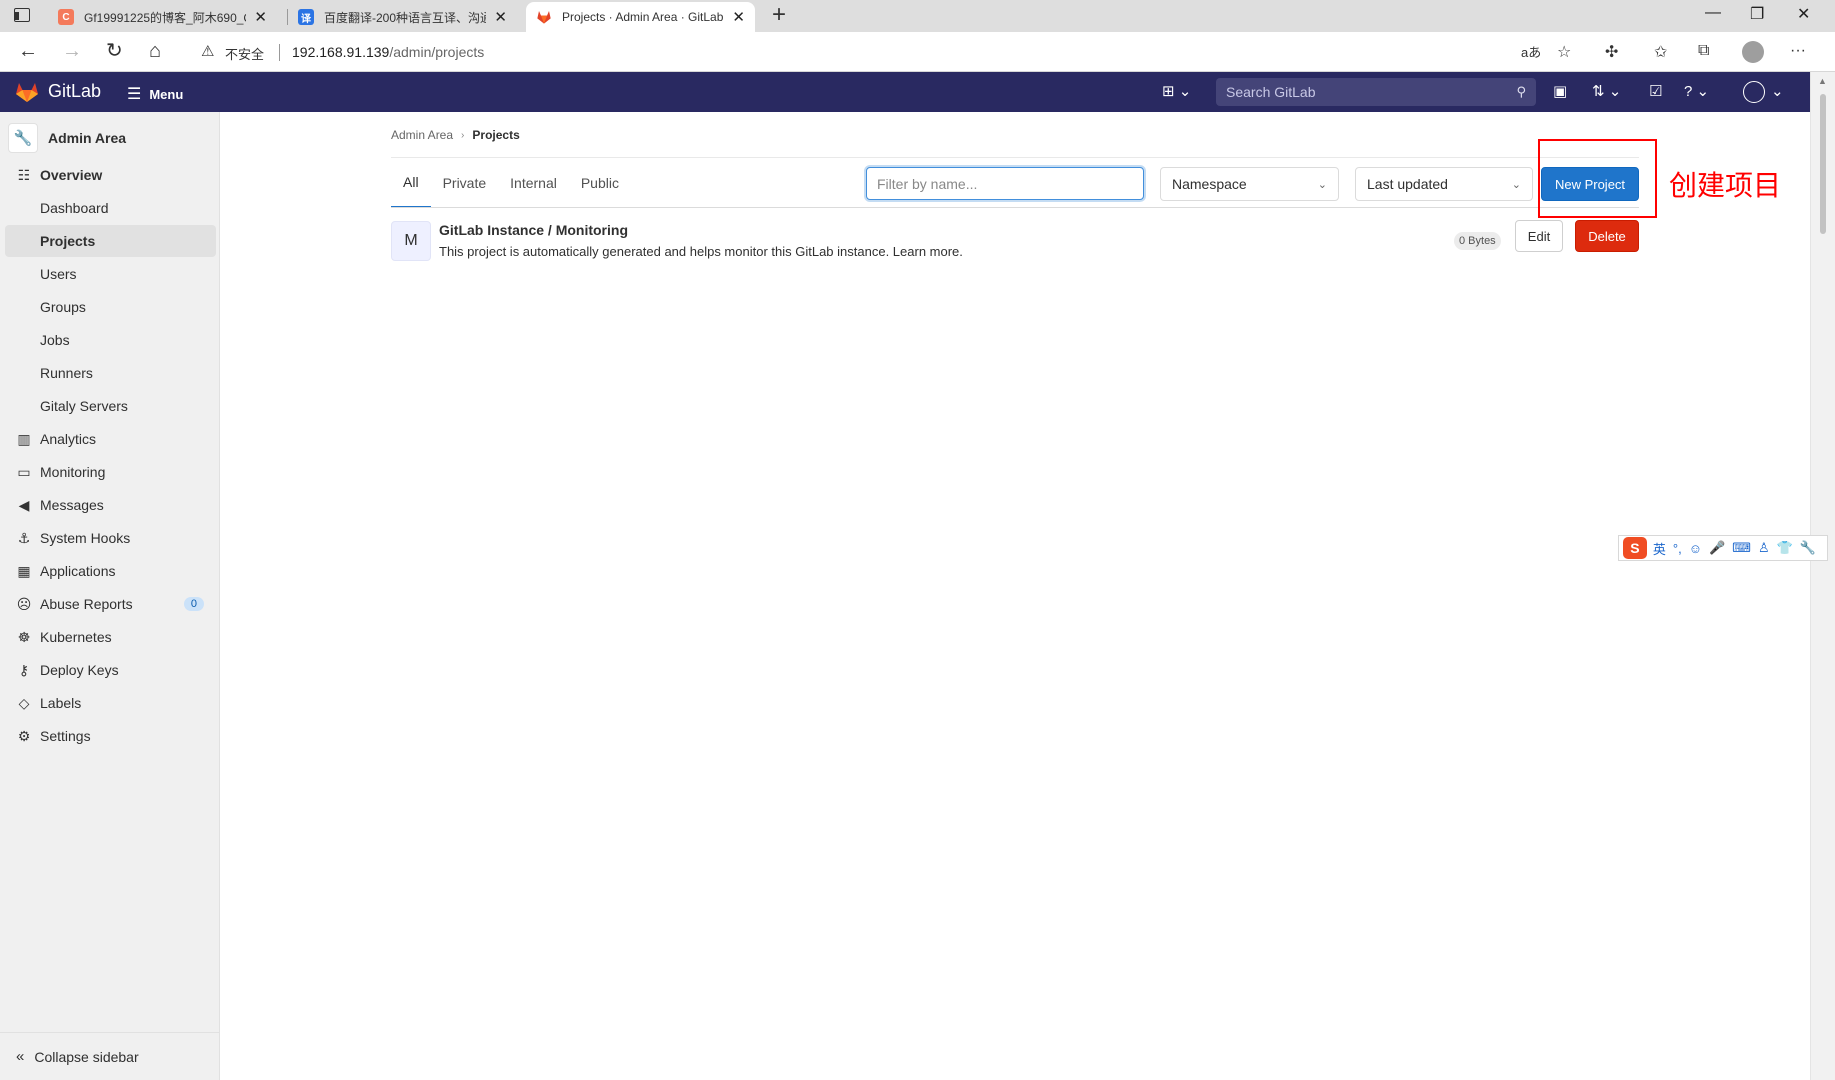 Image resolution: width=1835 pixels, height=1080 pixels. I want to click on edit-button: Edit, so click(1539, 236).